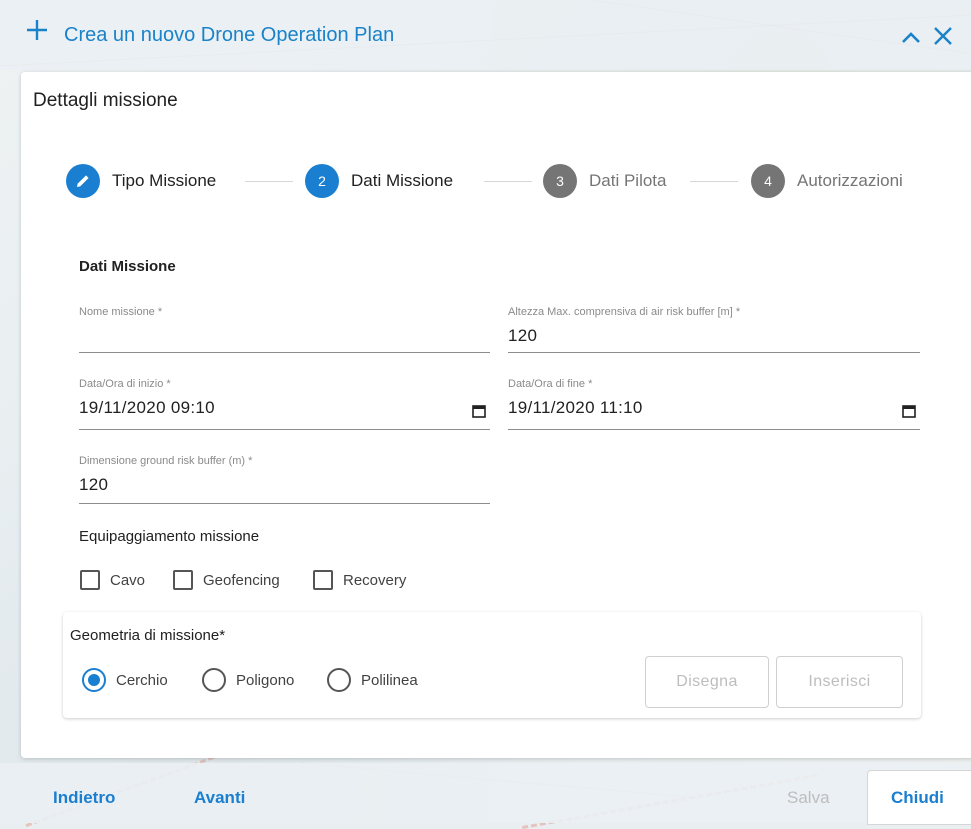 Image resolution: width=971 pixels, height=829 pixels. What do you see at coordinates (142, 680) in the screenshot?
I see `radio-label: Cerchio` at bounding box center [142, 680].